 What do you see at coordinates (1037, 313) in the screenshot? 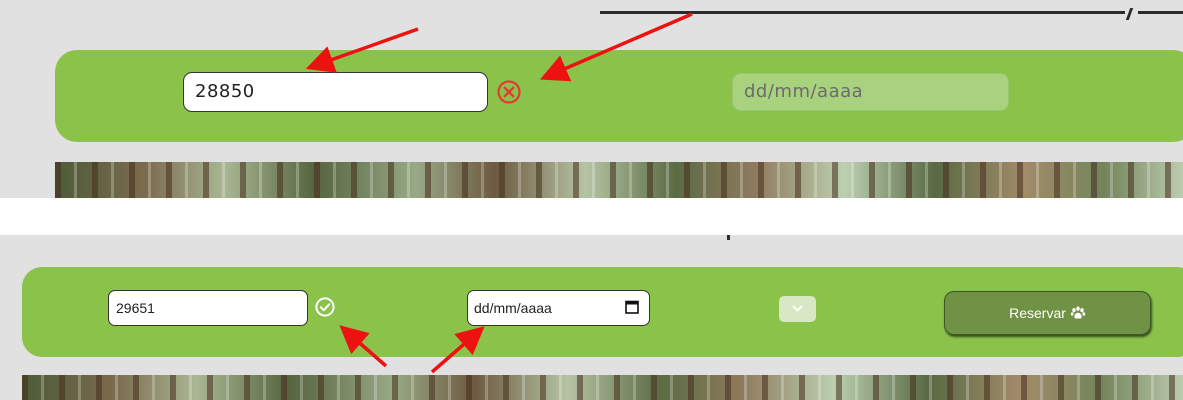
I see `reserve-button-label: Reservar` at bounding box center [1037, 313].